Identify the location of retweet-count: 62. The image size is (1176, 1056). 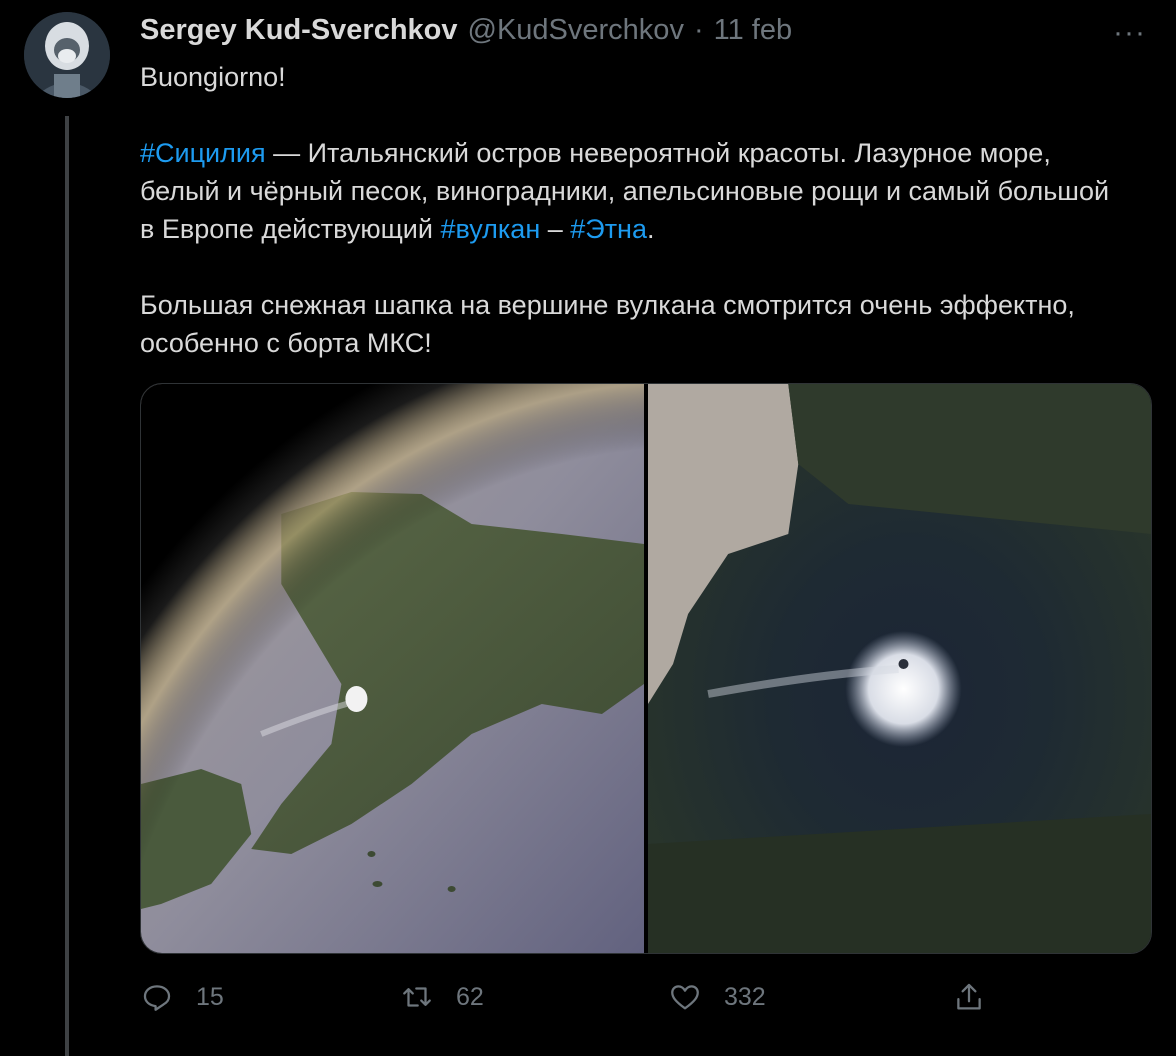
(470, 996).